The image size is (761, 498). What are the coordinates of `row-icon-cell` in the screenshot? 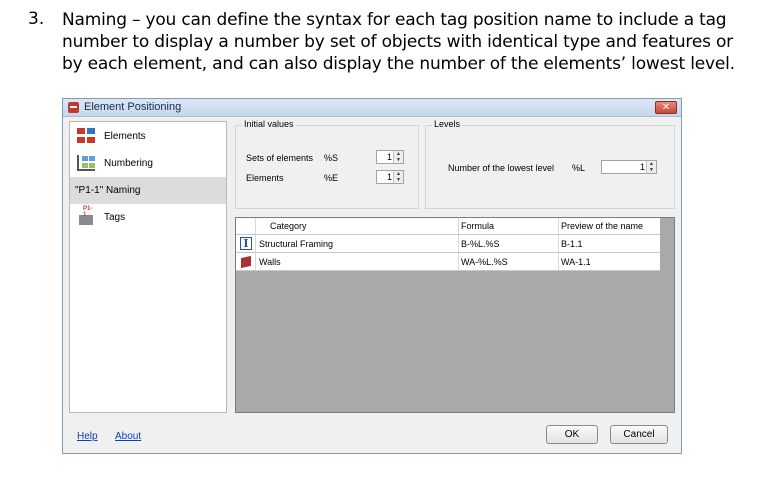 It's located at (246, 261).